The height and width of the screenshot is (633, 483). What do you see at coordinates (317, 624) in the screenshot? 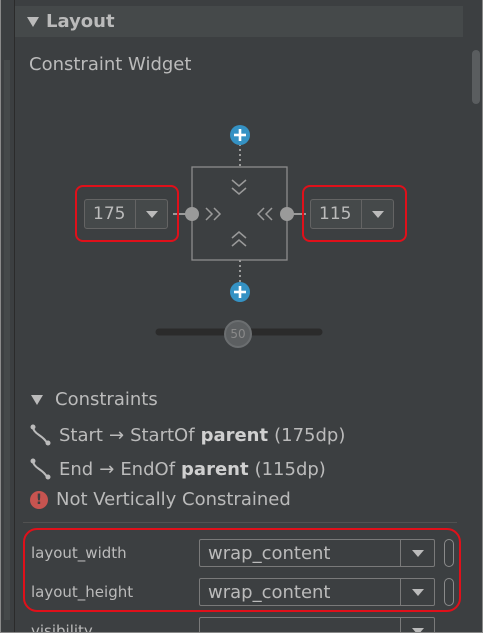
I see `visibility-dropdown` at bounding box center [317, 624].